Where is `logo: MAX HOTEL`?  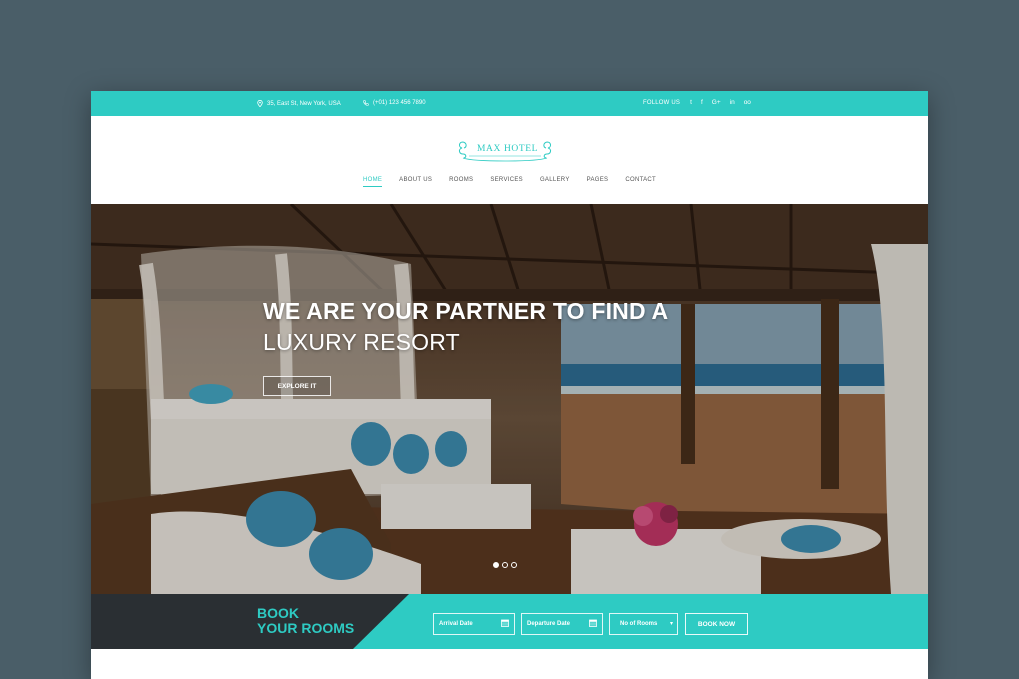
logo: MAX HOTEL is located at coordinates (505, 151).